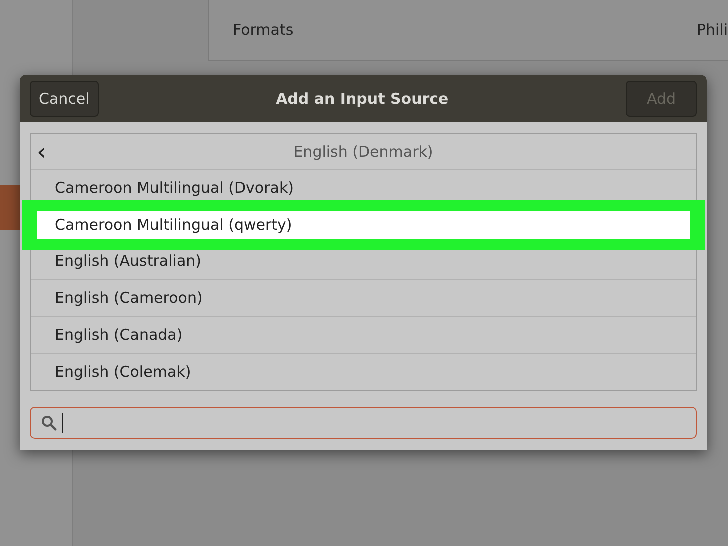  Describe the element at coordinates (363, 261) in the screenshot. I see `layout-item: English (Australian)` at that location.